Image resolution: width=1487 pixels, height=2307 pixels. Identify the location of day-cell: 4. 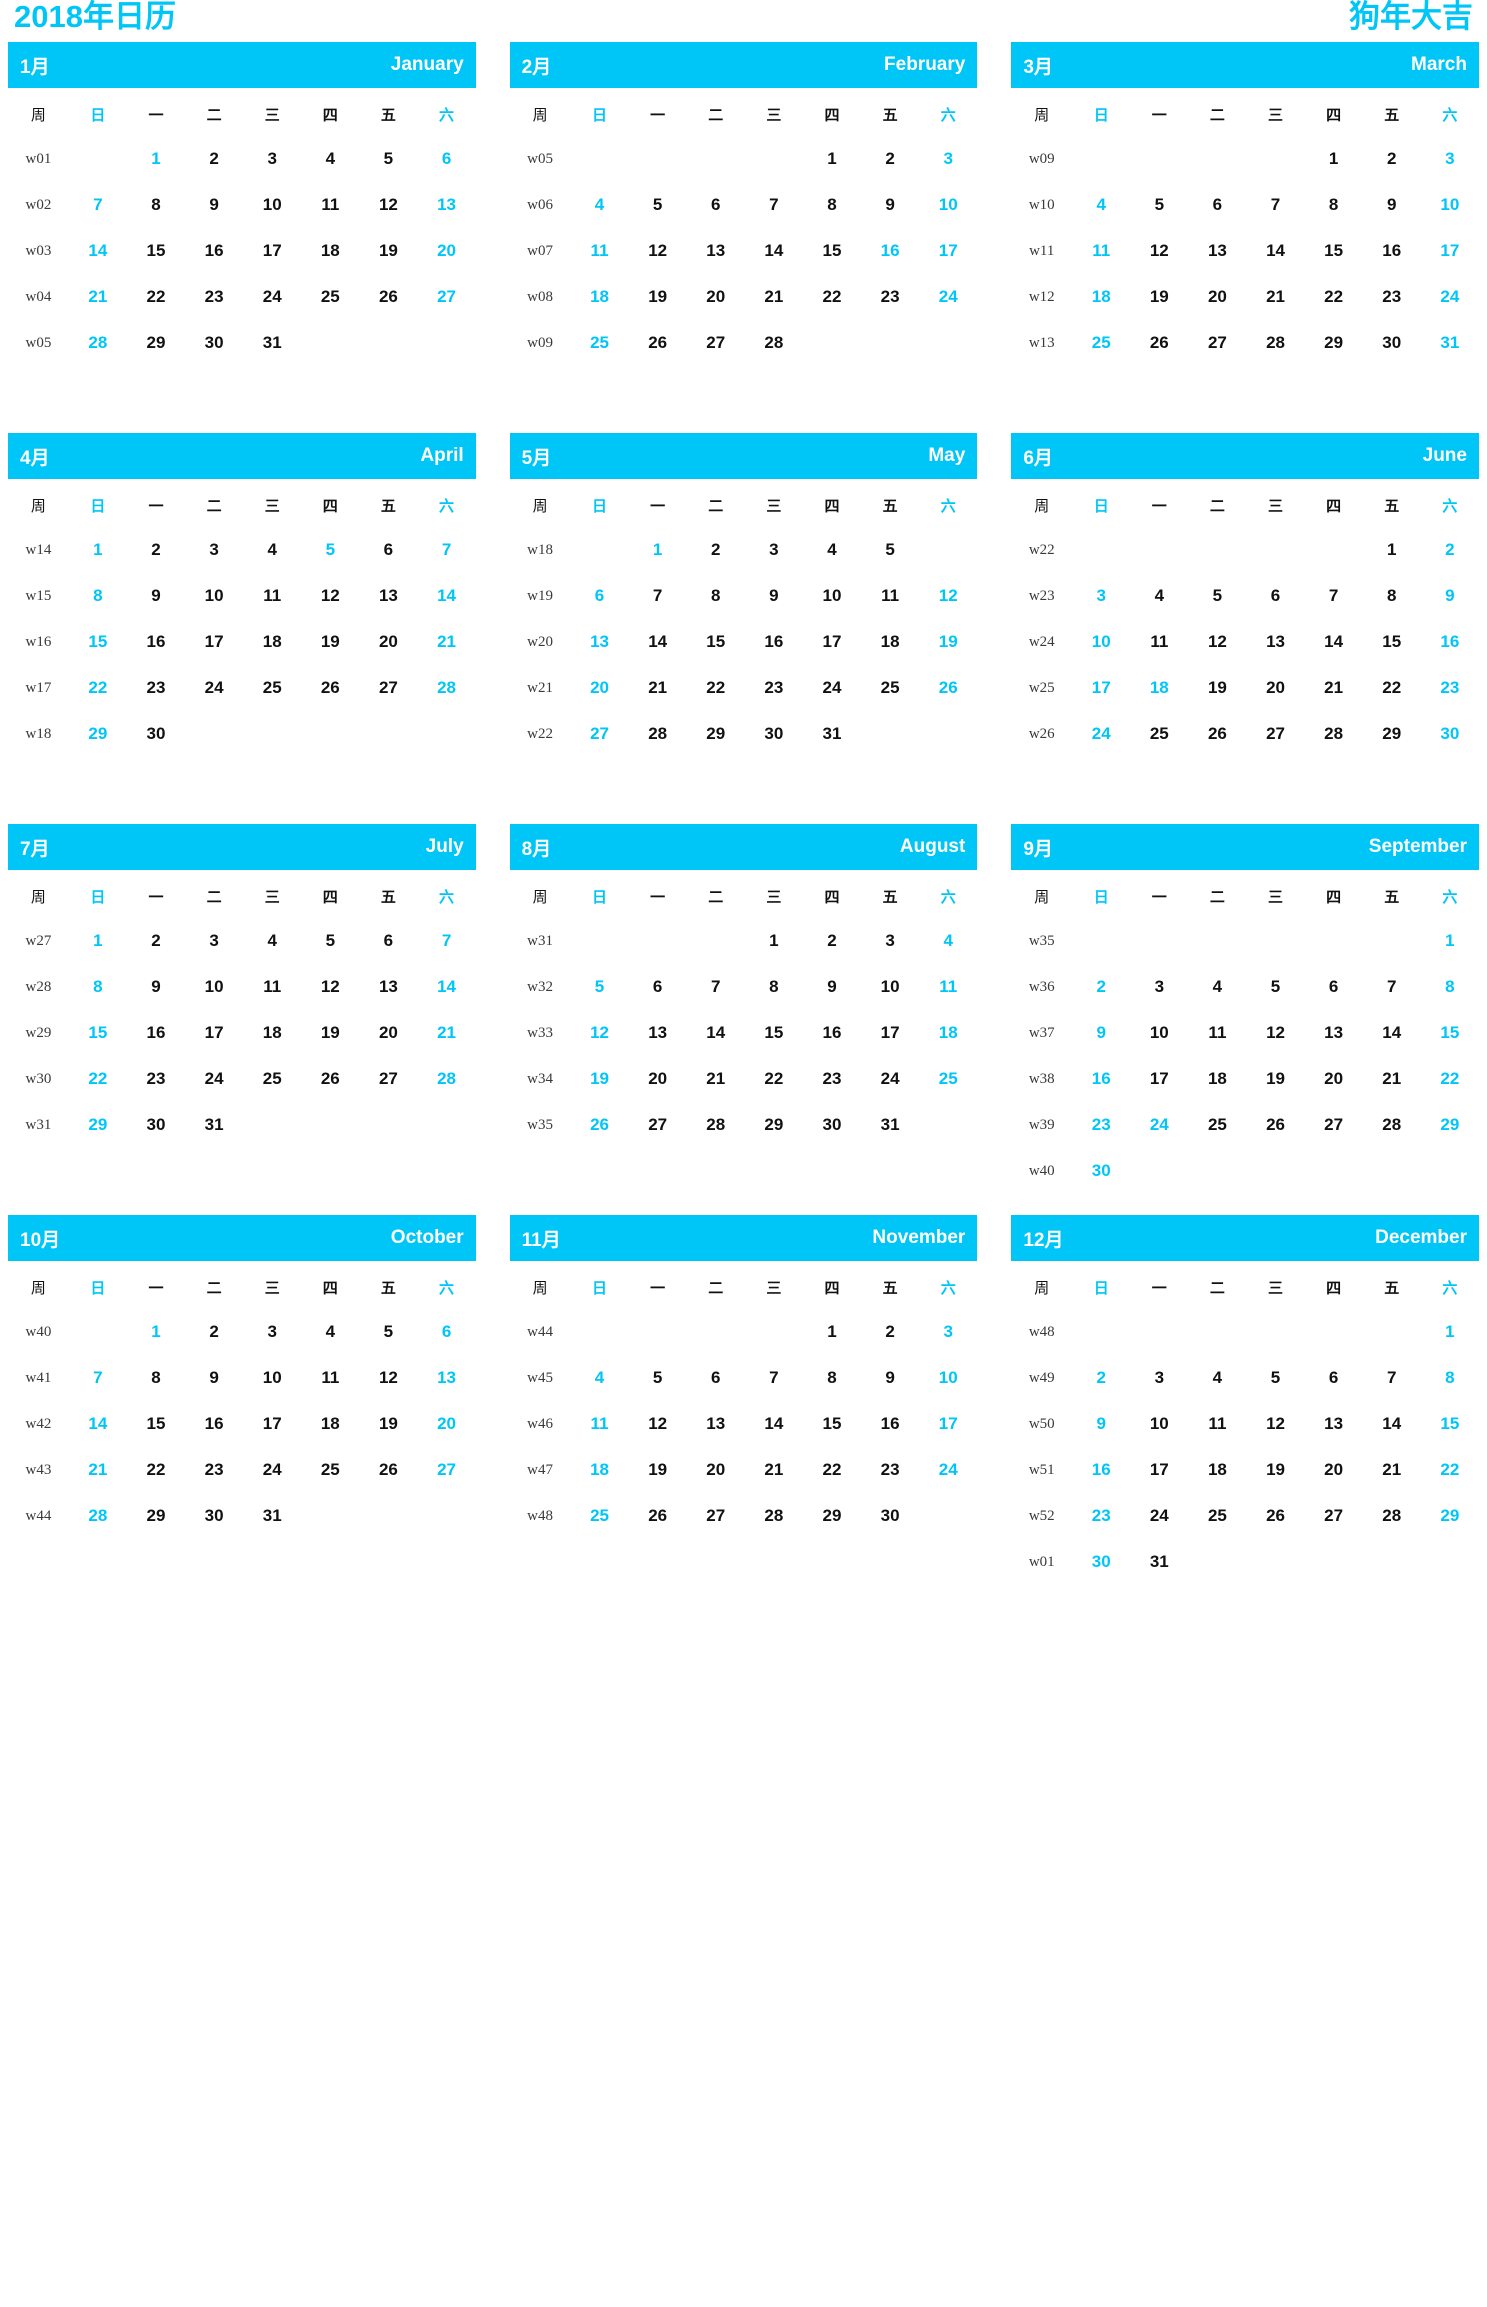
(948, 941).